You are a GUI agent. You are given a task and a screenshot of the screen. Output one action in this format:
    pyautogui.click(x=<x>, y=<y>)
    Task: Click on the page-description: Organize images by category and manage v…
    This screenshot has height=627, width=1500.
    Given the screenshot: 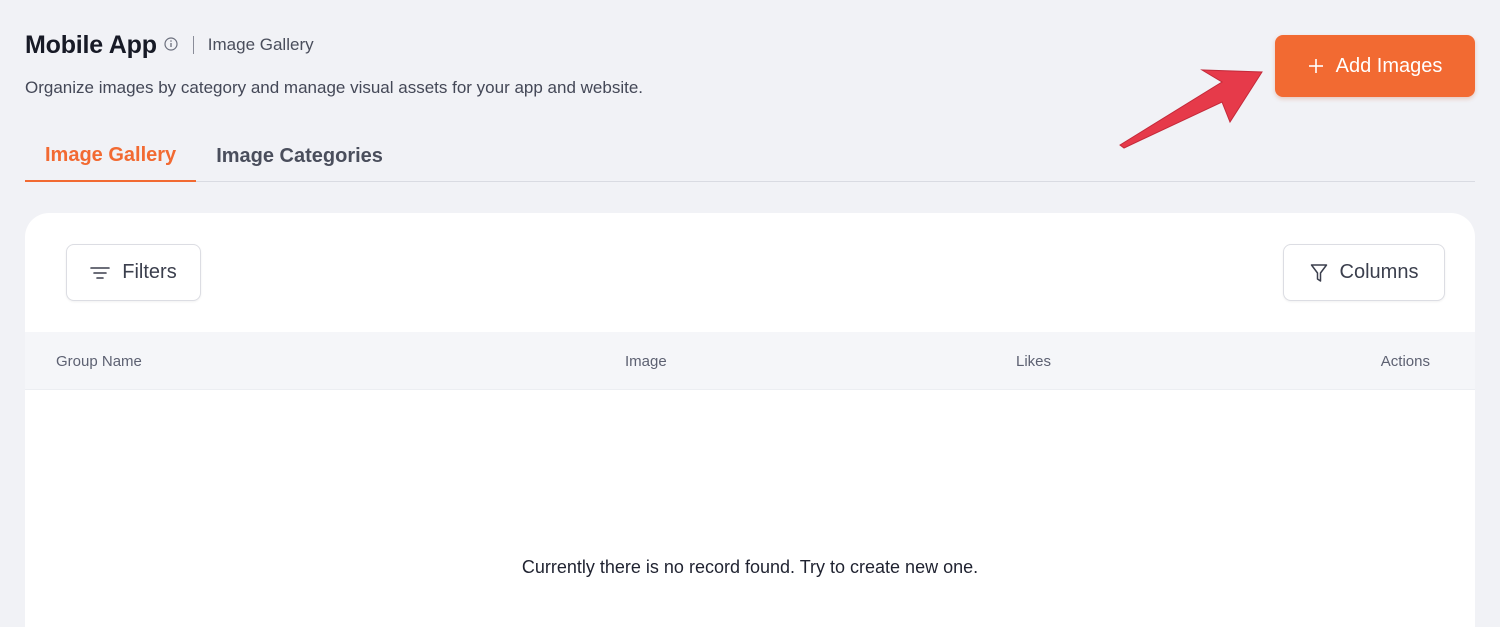 What is the action you would take?
    pyautogui.click(x=334, y=87)
    